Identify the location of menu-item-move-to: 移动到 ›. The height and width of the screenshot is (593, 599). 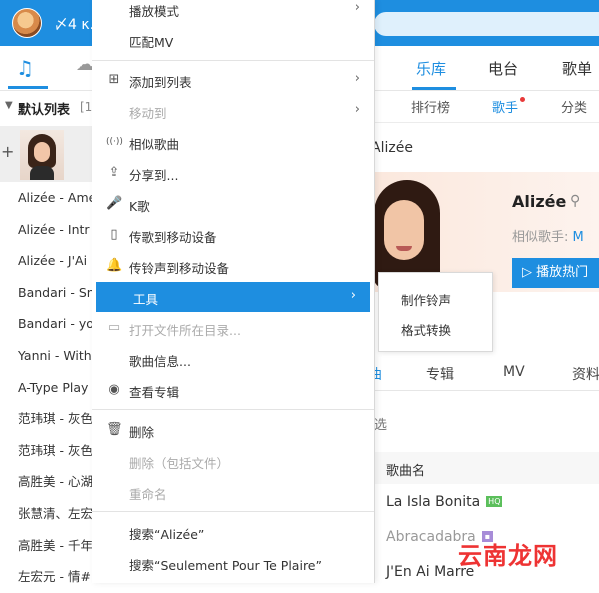
(233, 111).